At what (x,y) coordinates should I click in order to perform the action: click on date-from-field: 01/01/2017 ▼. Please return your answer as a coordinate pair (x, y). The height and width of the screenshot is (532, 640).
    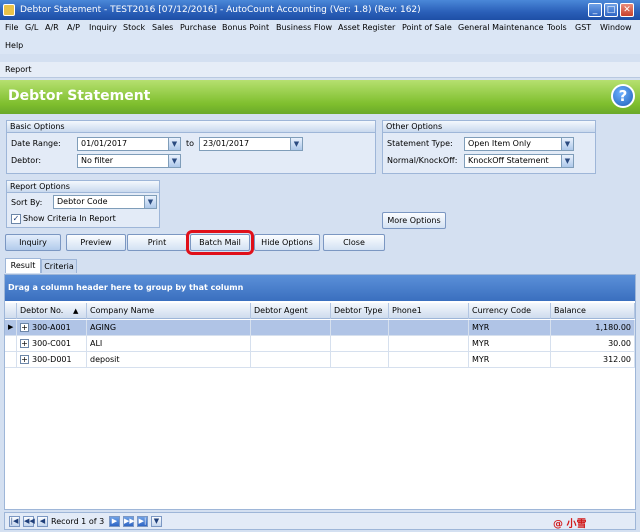
    Looking at the image, I should click on (129, 144).